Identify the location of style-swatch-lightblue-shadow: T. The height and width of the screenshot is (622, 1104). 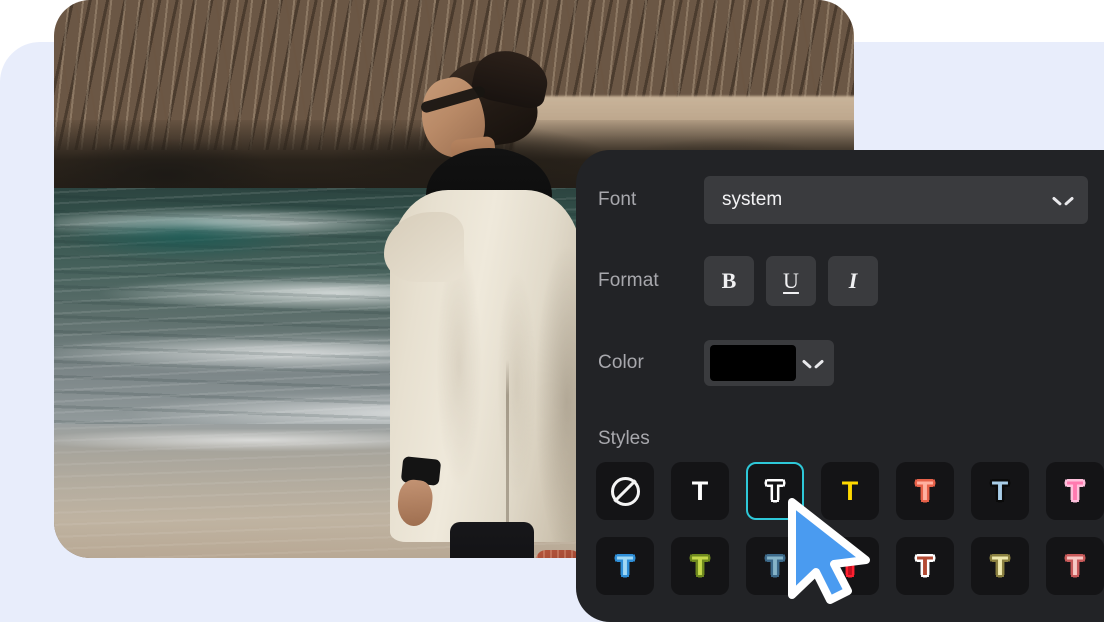
(1000, 491).